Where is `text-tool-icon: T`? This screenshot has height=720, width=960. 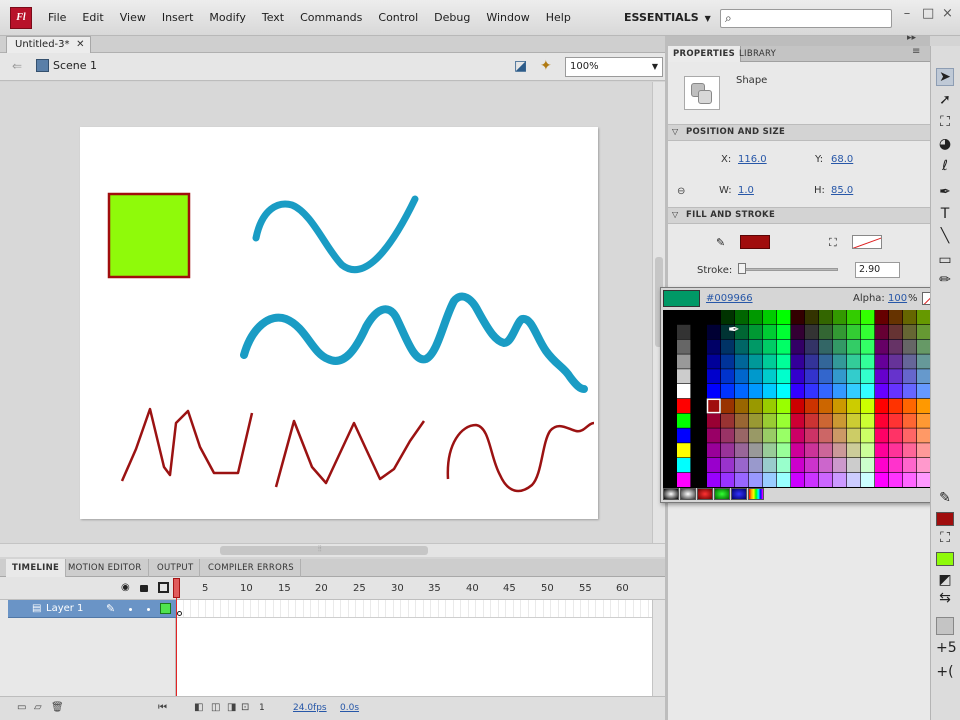 text-tool-icon: T is located at coordinates (945, 214).